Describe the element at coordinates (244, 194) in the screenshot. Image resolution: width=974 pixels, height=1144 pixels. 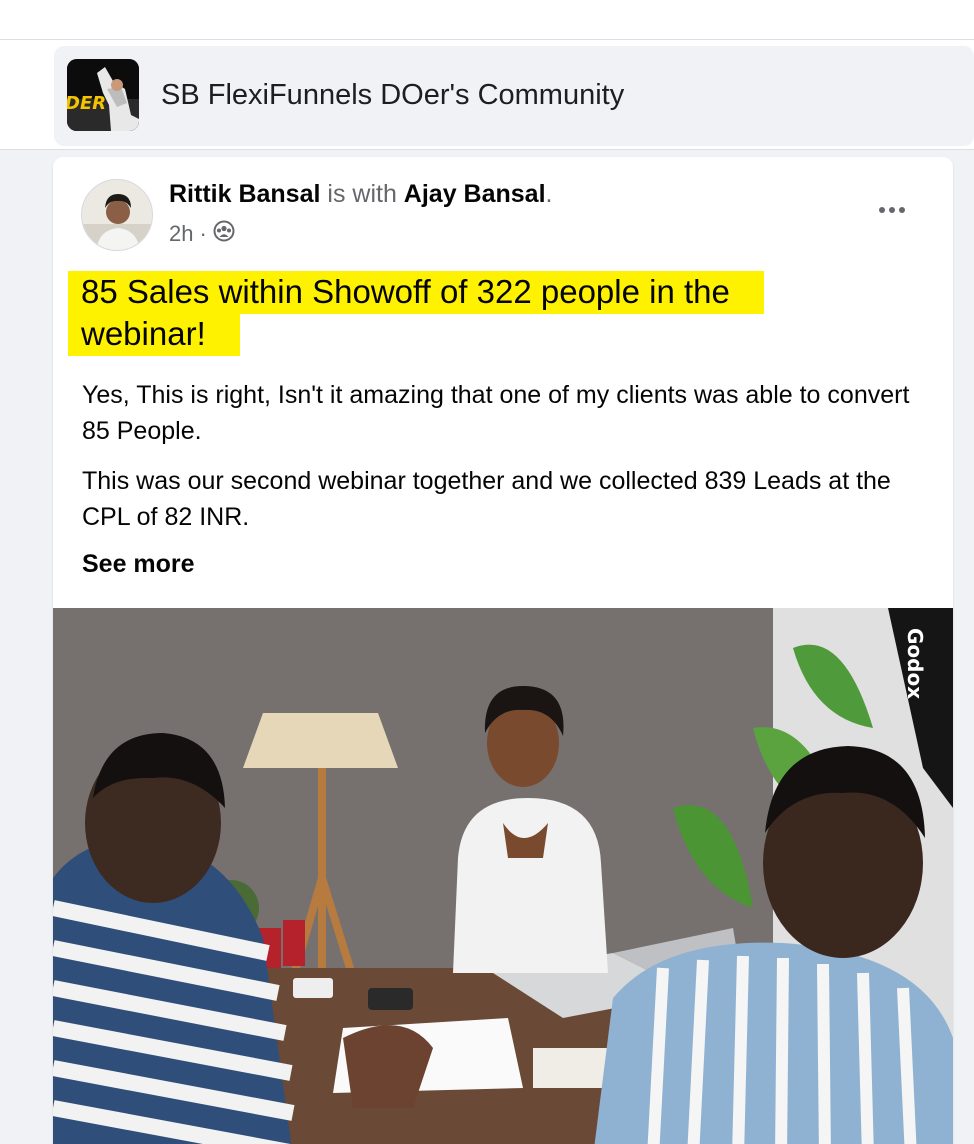
I see `author-name: Rittik Bansal` at that location.